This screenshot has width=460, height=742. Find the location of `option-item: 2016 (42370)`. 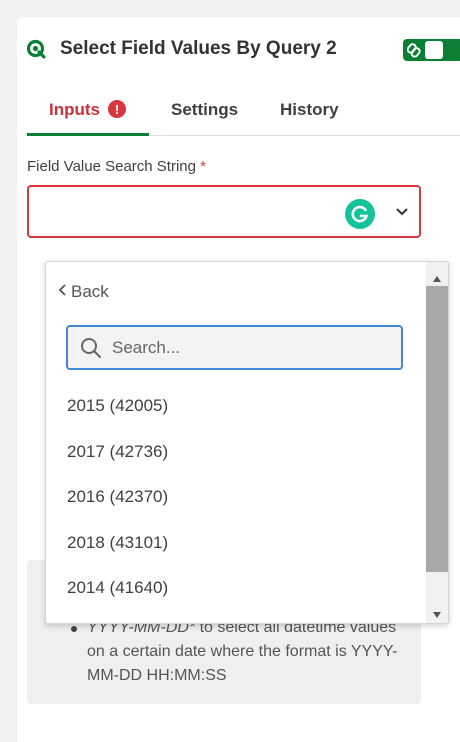

option-item: 2016 (42370) is located at coordinates (117, 497).